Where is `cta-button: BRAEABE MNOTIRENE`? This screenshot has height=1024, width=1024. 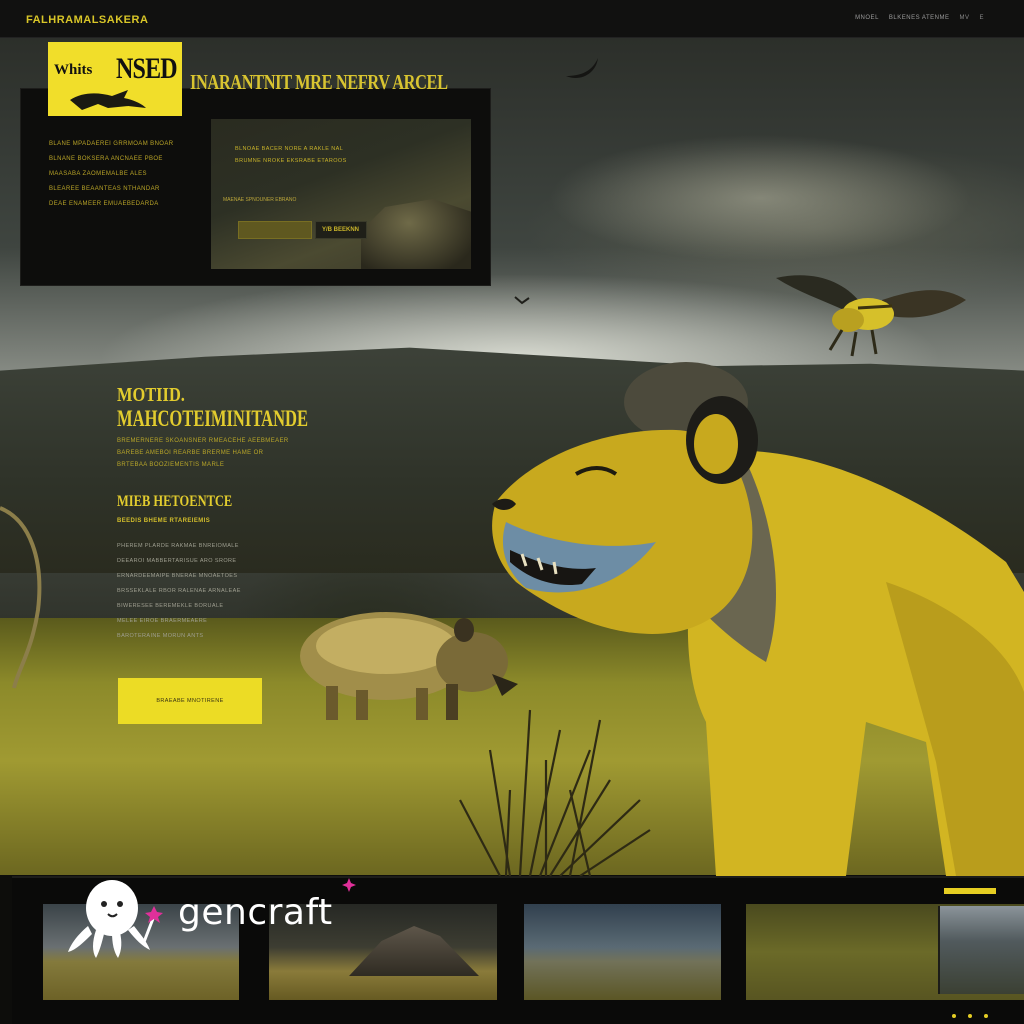
cta-button: BRAEABE MNOTIRENE is located at coordinates (190, 701).